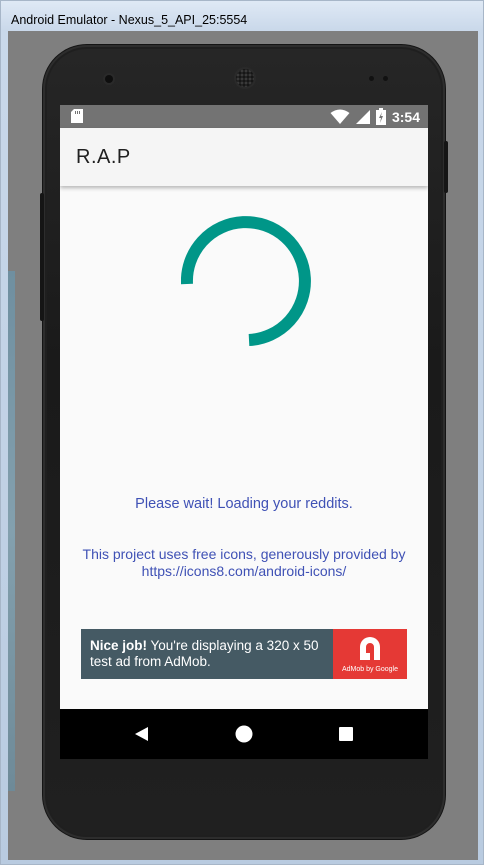 This screenshot has width=484, height=865. What do you see at coordinates (244, 116) in the screenshot?
I see `status-bar: 3:54` at bounding box center [244, 116].